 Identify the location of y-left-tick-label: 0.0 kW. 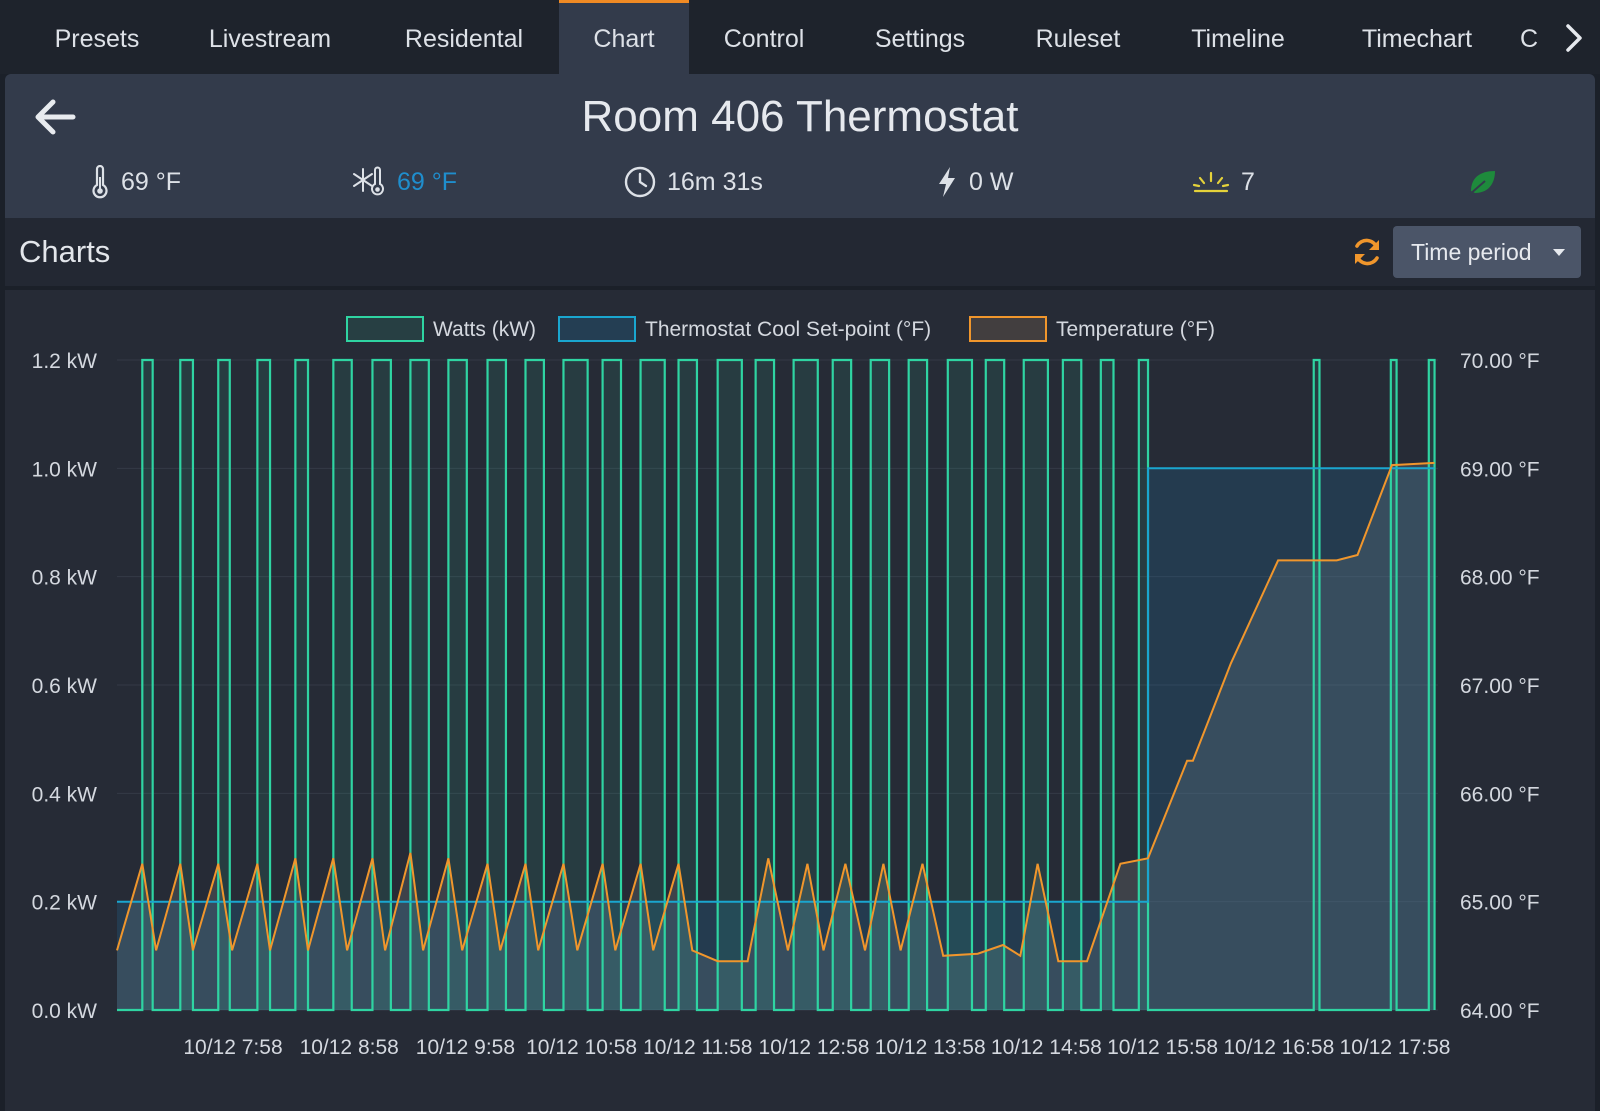
(65, 1011).